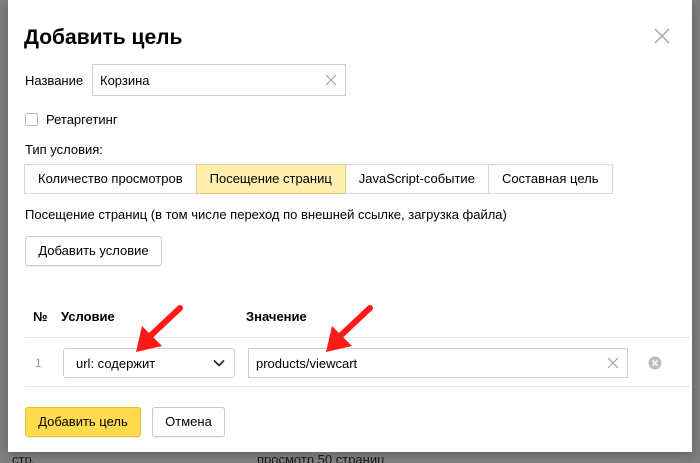  What do you see at coordinates (38, 363) in the screenshot?
I see `row-number: 1` at bounding box center [38, 363].